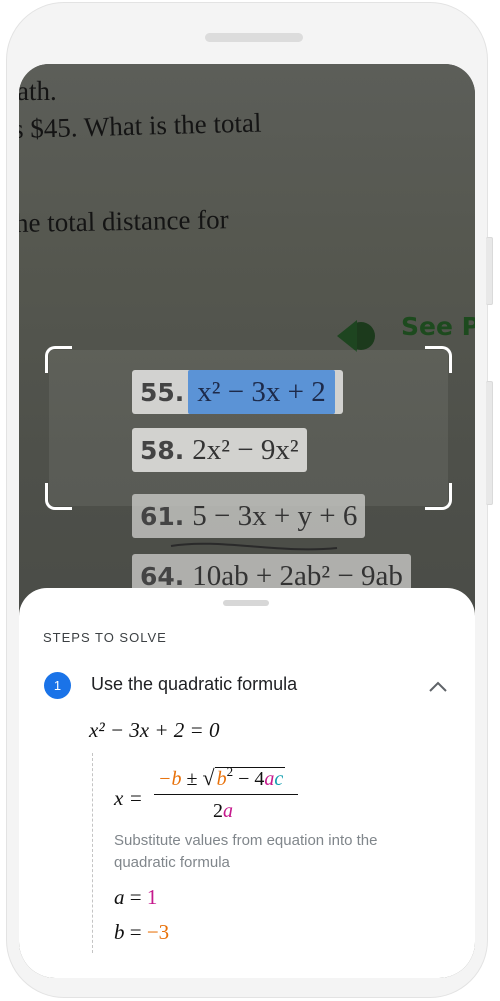  What do you see at coordinates (152, 897) in the screenshot?
I see `value-a: 1` at bounding box center [152, 897].